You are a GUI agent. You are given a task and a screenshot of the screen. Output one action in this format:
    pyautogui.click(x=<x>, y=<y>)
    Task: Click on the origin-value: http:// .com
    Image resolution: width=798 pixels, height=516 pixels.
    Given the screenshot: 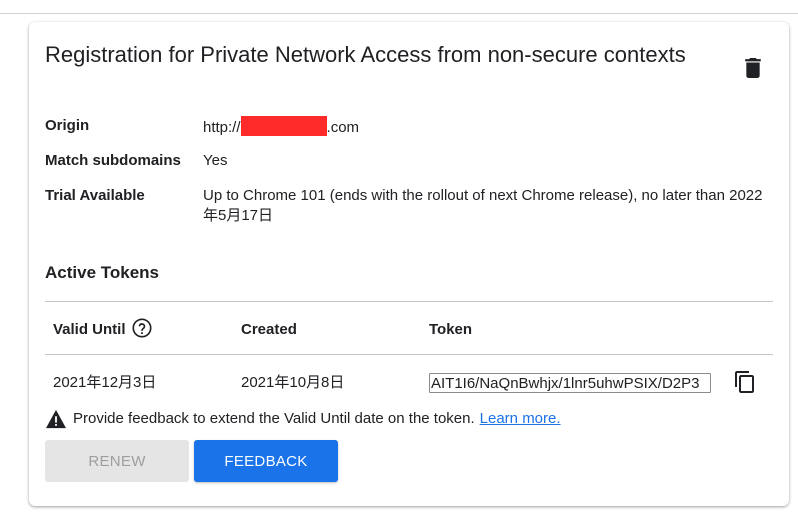 What is the action you would take?
    pyautogui.click(x=483, y=127)
    